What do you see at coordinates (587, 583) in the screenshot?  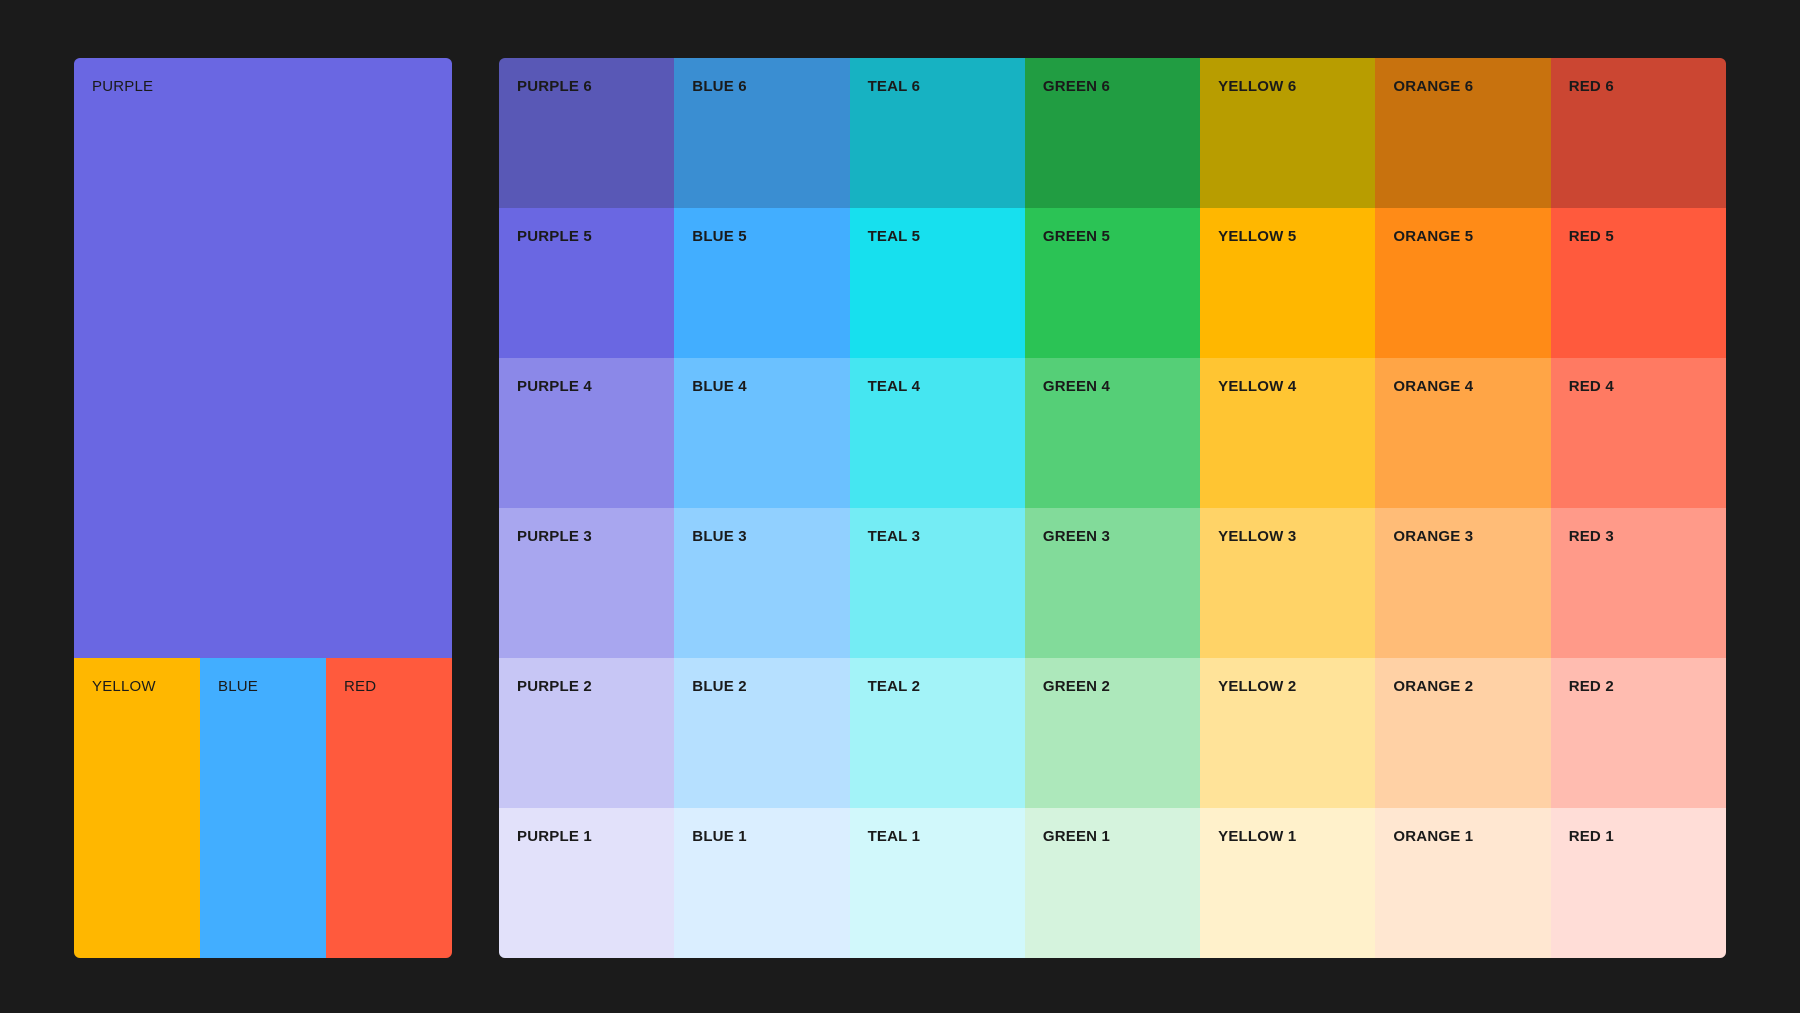 I see `swatch-purple-3: PURPLE 3` at bounding box center [587, 583].